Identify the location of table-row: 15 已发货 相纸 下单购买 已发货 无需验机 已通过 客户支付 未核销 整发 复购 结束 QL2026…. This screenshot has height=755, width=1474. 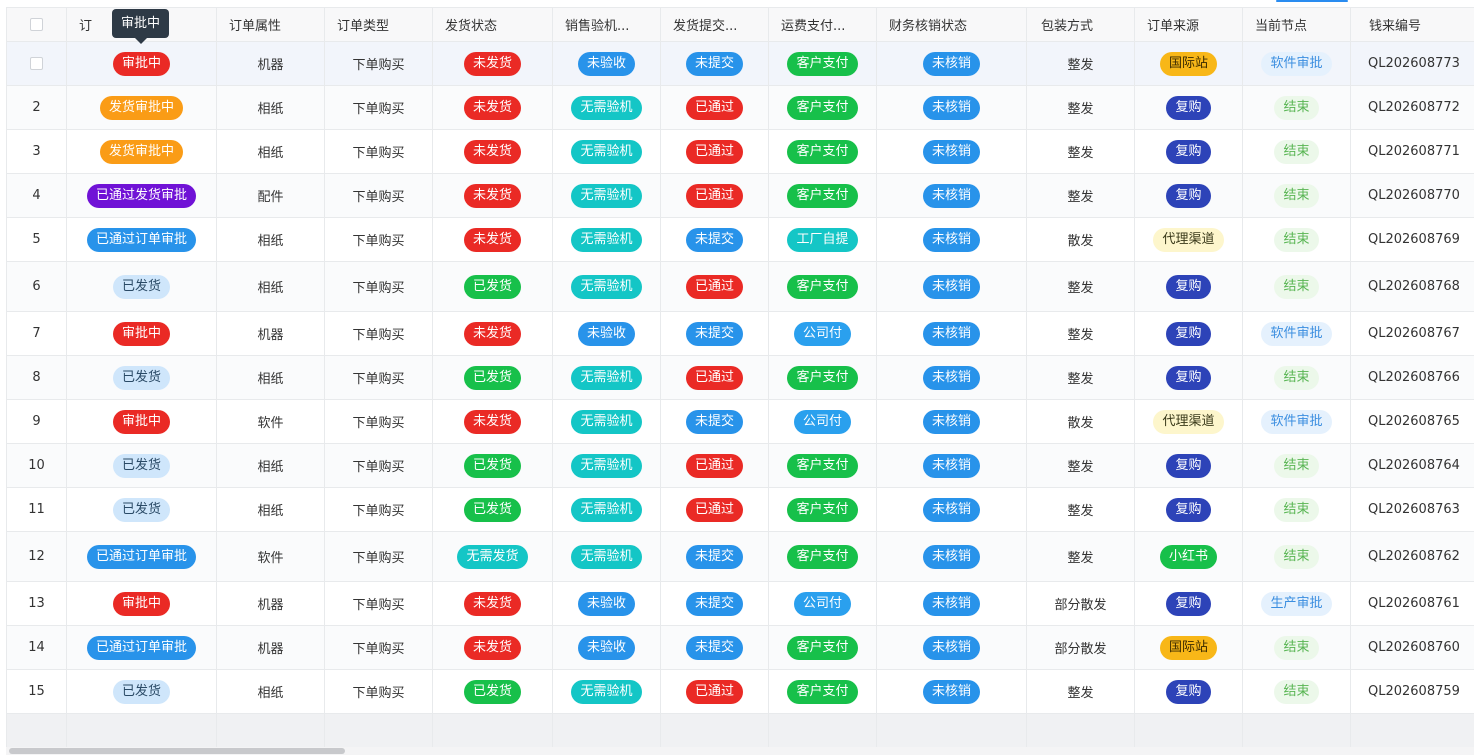
(740, 692).